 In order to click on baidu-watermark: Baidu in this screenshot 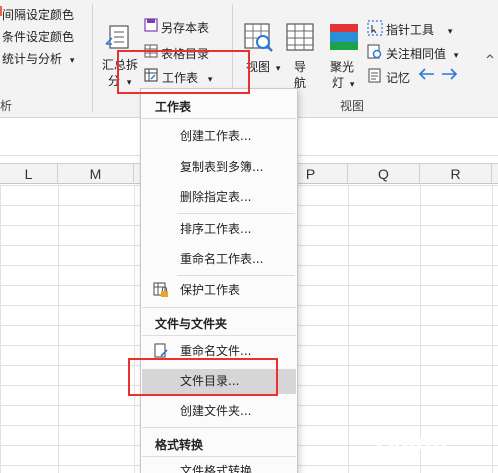, I will do `click(412, 441)`.